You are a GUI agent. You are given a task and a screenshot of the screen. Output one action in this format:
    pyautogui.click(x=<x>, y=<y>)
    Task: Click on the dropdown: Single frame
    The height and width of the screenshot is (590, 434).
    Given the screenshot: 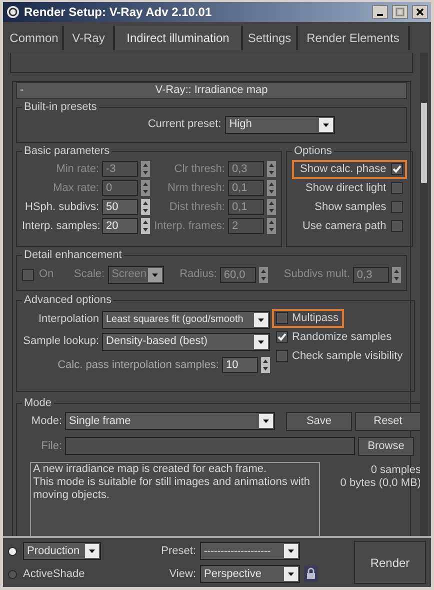 What is the action you would take?
    pyautogui.click(x=170, y=421)
    